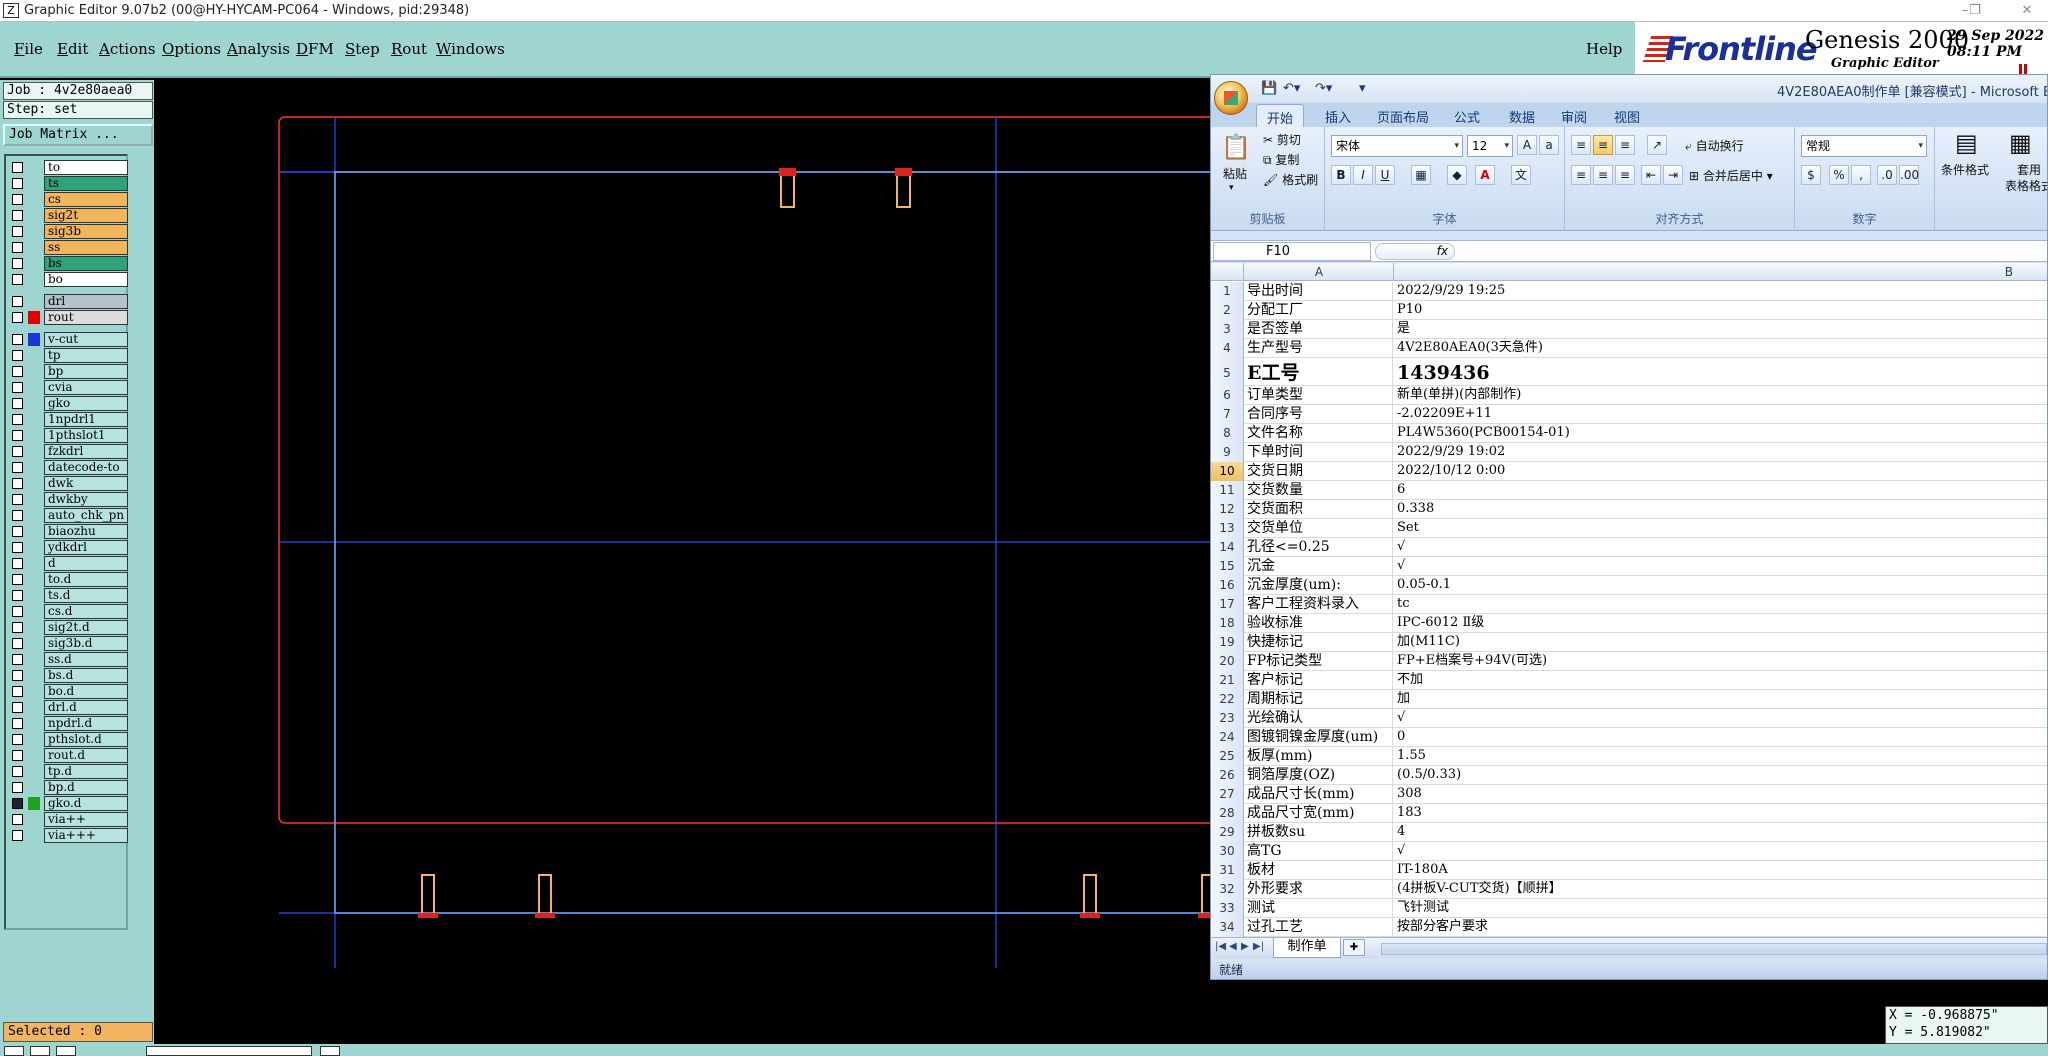 This screenshot has width=2048, height=1056. What do you see at coordinates (1604, 49) in the screenshot?
I see `menu-help: Help` at bounding box center [1604, 49].